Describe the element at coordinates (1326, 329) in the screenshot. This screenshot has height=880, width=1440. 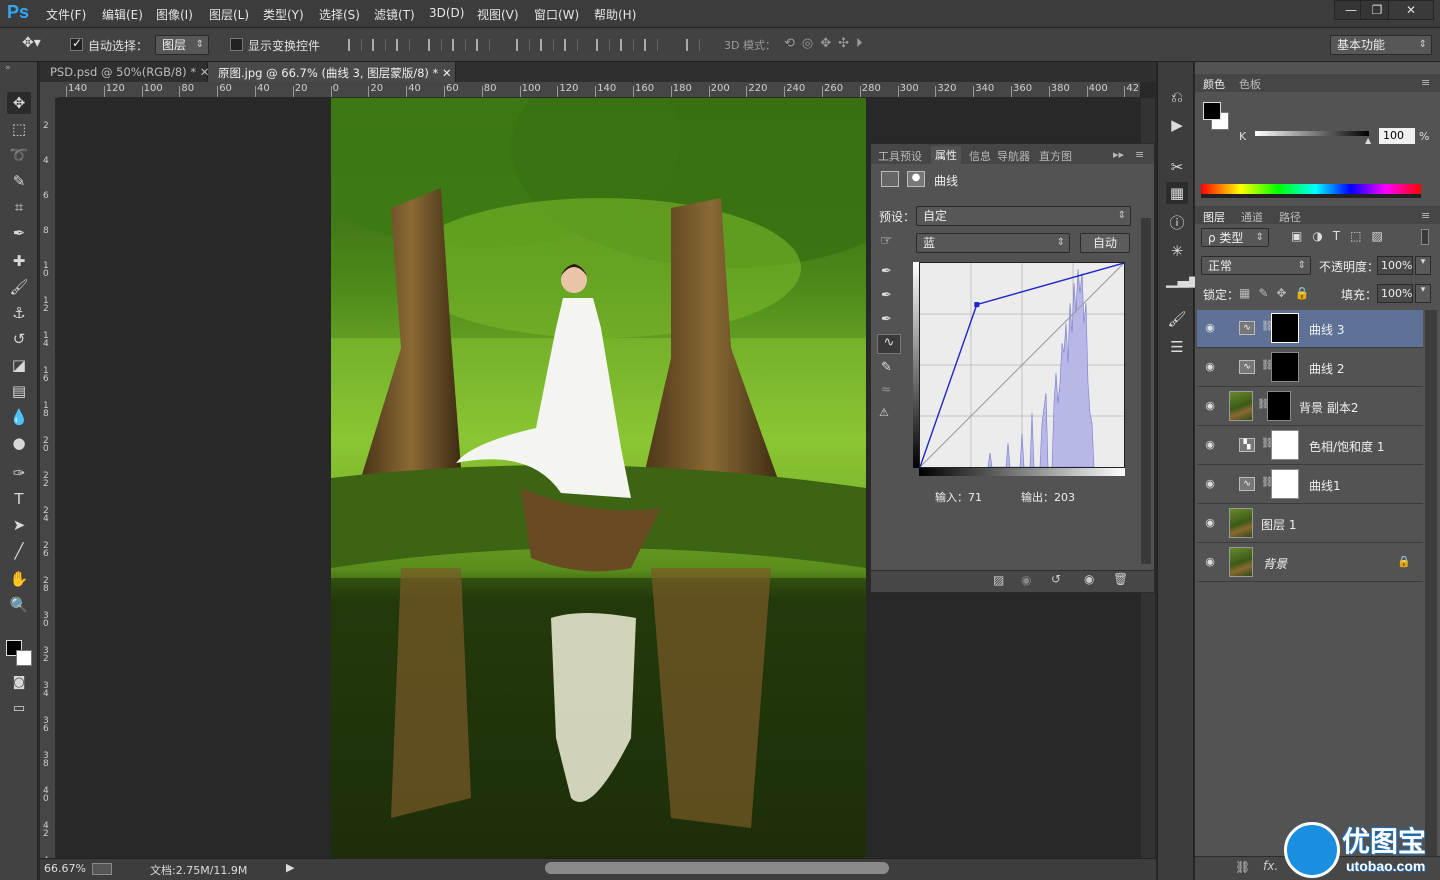
I see `layer-name: 曲线 3` at that location.